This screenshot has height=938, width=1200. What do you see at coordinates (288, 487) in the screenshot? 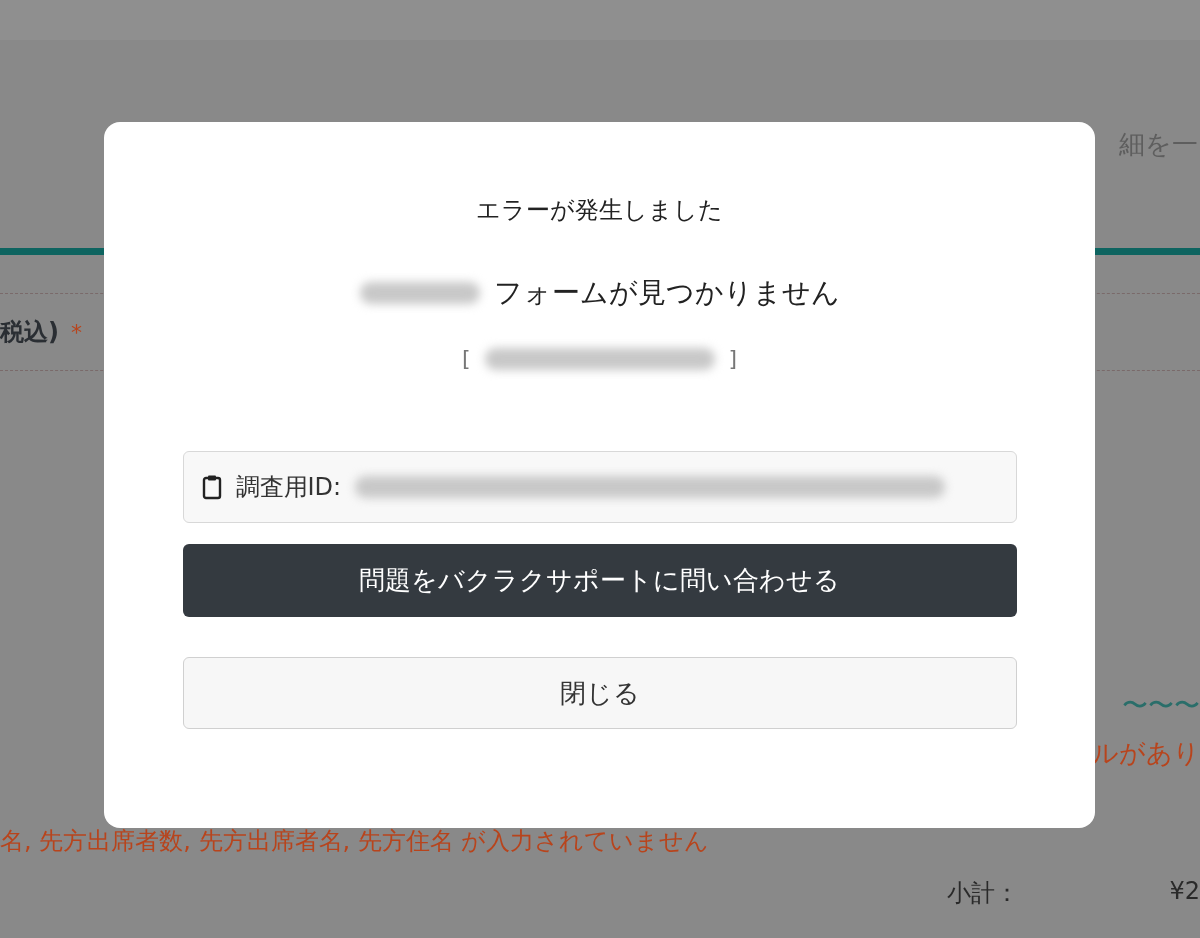
I see `id-label: 調査用ID:` at bounding box center [288, 487].